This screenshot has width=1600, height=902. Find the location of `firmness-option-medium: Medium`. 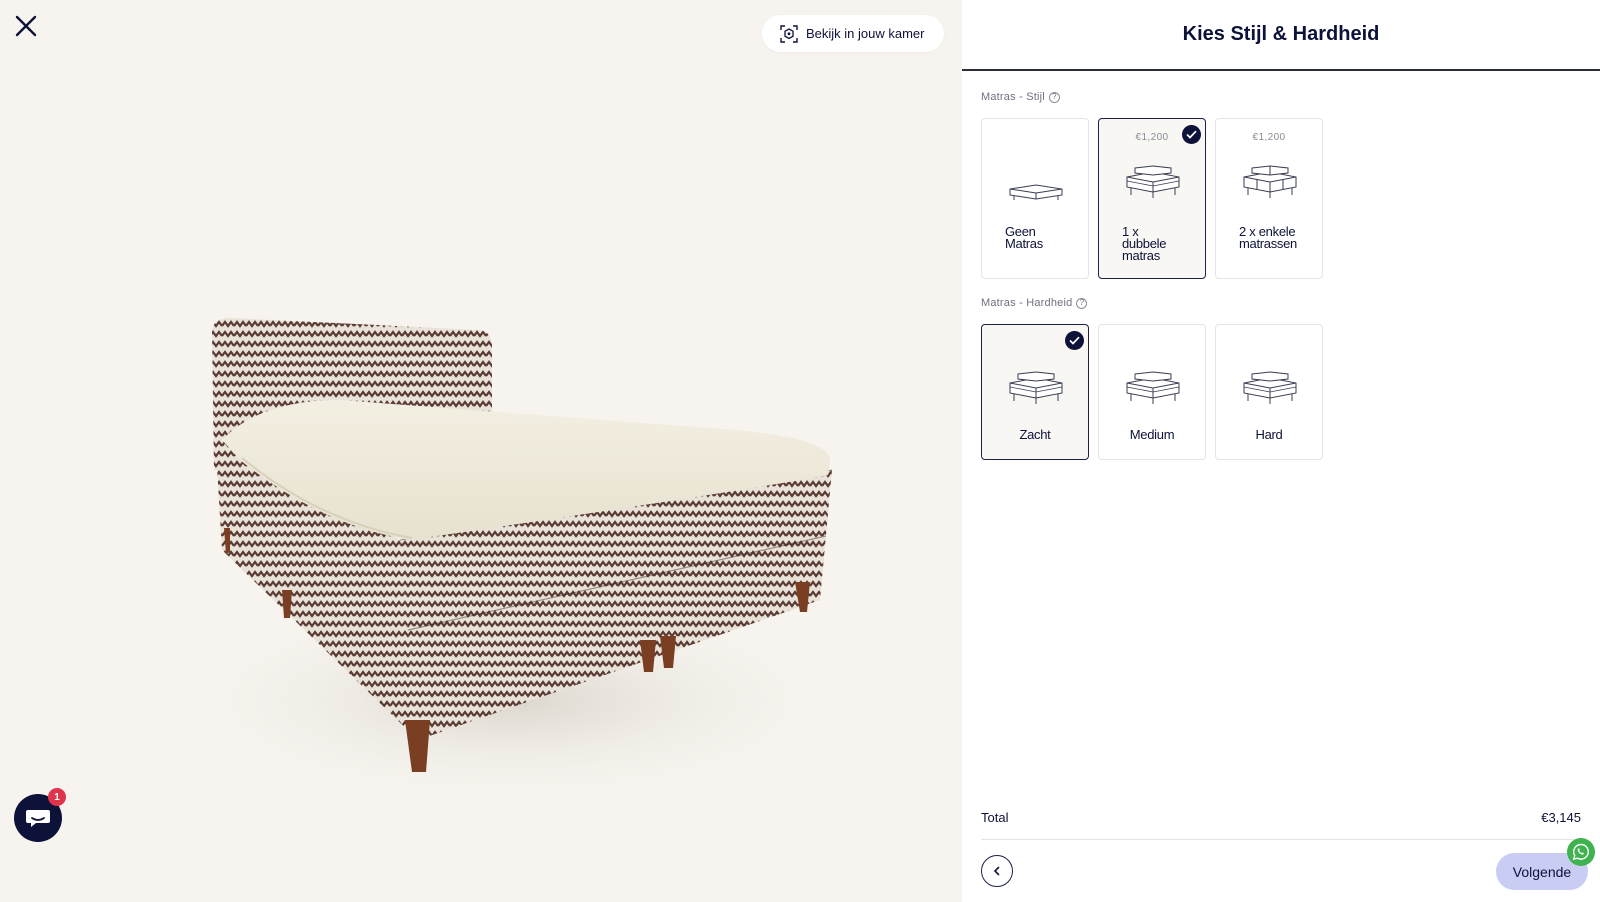

firmness-option-medium: Medium is located at coordinates (1152, 392).